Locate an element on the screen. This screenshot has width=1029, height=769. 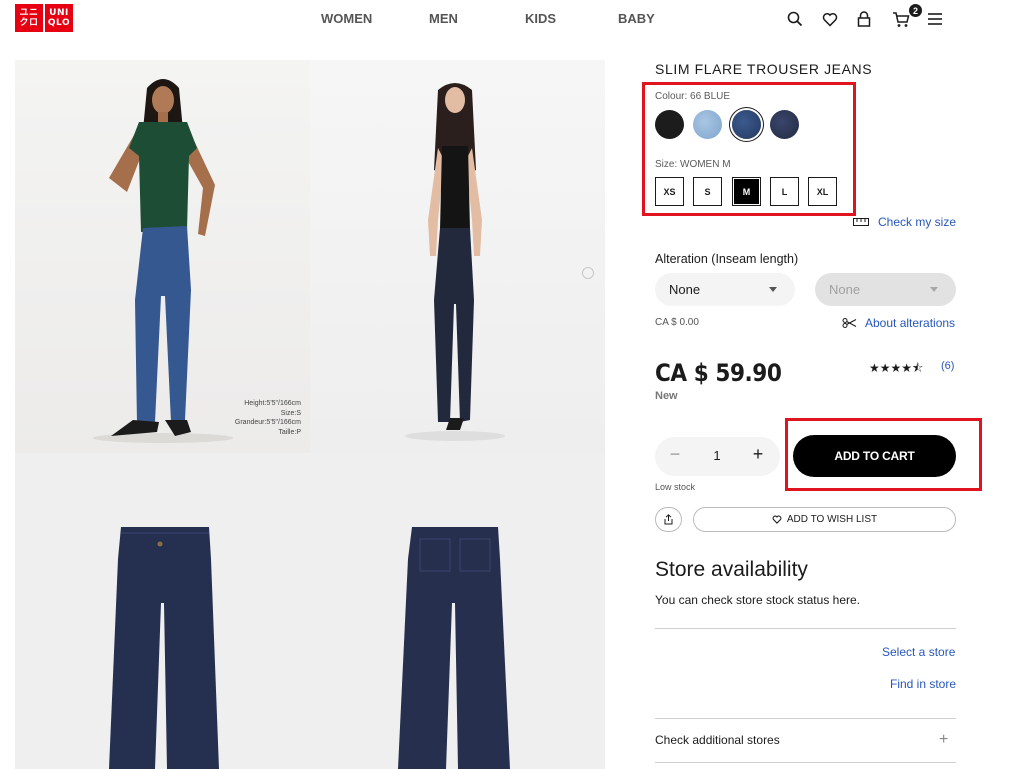
menu-icon is located at coordinates (944, 19).